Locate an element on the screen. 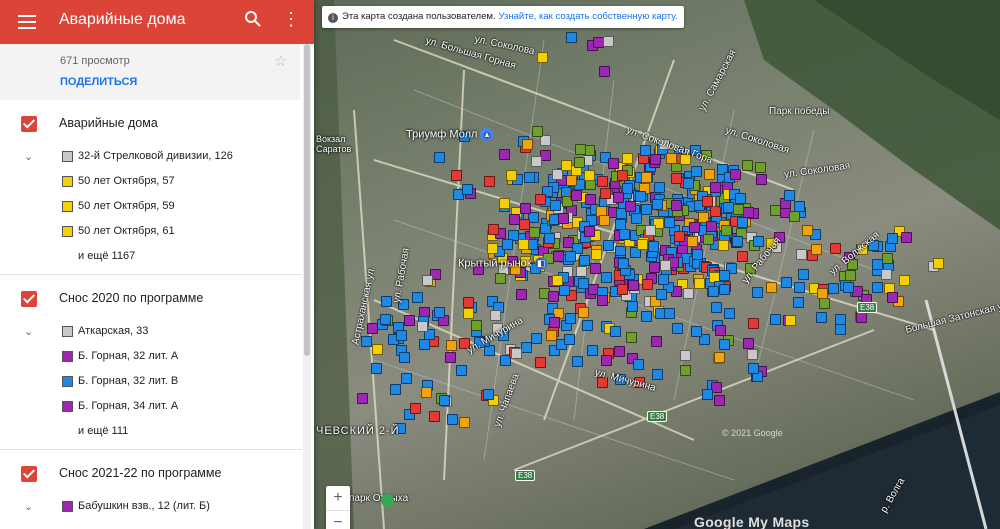 This screenshot has width=1000, height=529. layer-item: ⌄ Бабушкин взв., 12 (лит. Б) is located at coordinates (151, 506).